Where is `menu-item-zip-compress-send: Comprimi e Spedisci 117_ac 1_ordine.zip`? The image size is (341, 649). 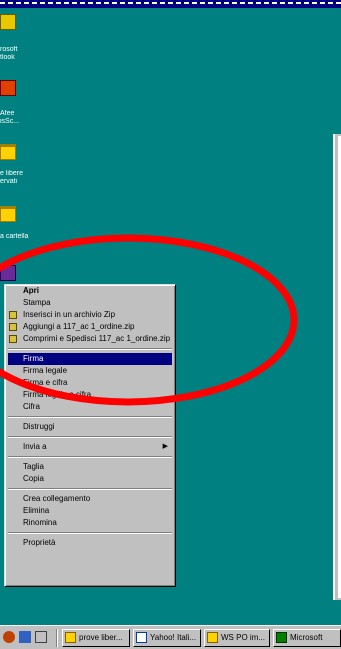
menu-item-zip-compress-send: Comprimi e Spedisci 117_ac 1_ordine.zip is located at coordinates (90, 339).